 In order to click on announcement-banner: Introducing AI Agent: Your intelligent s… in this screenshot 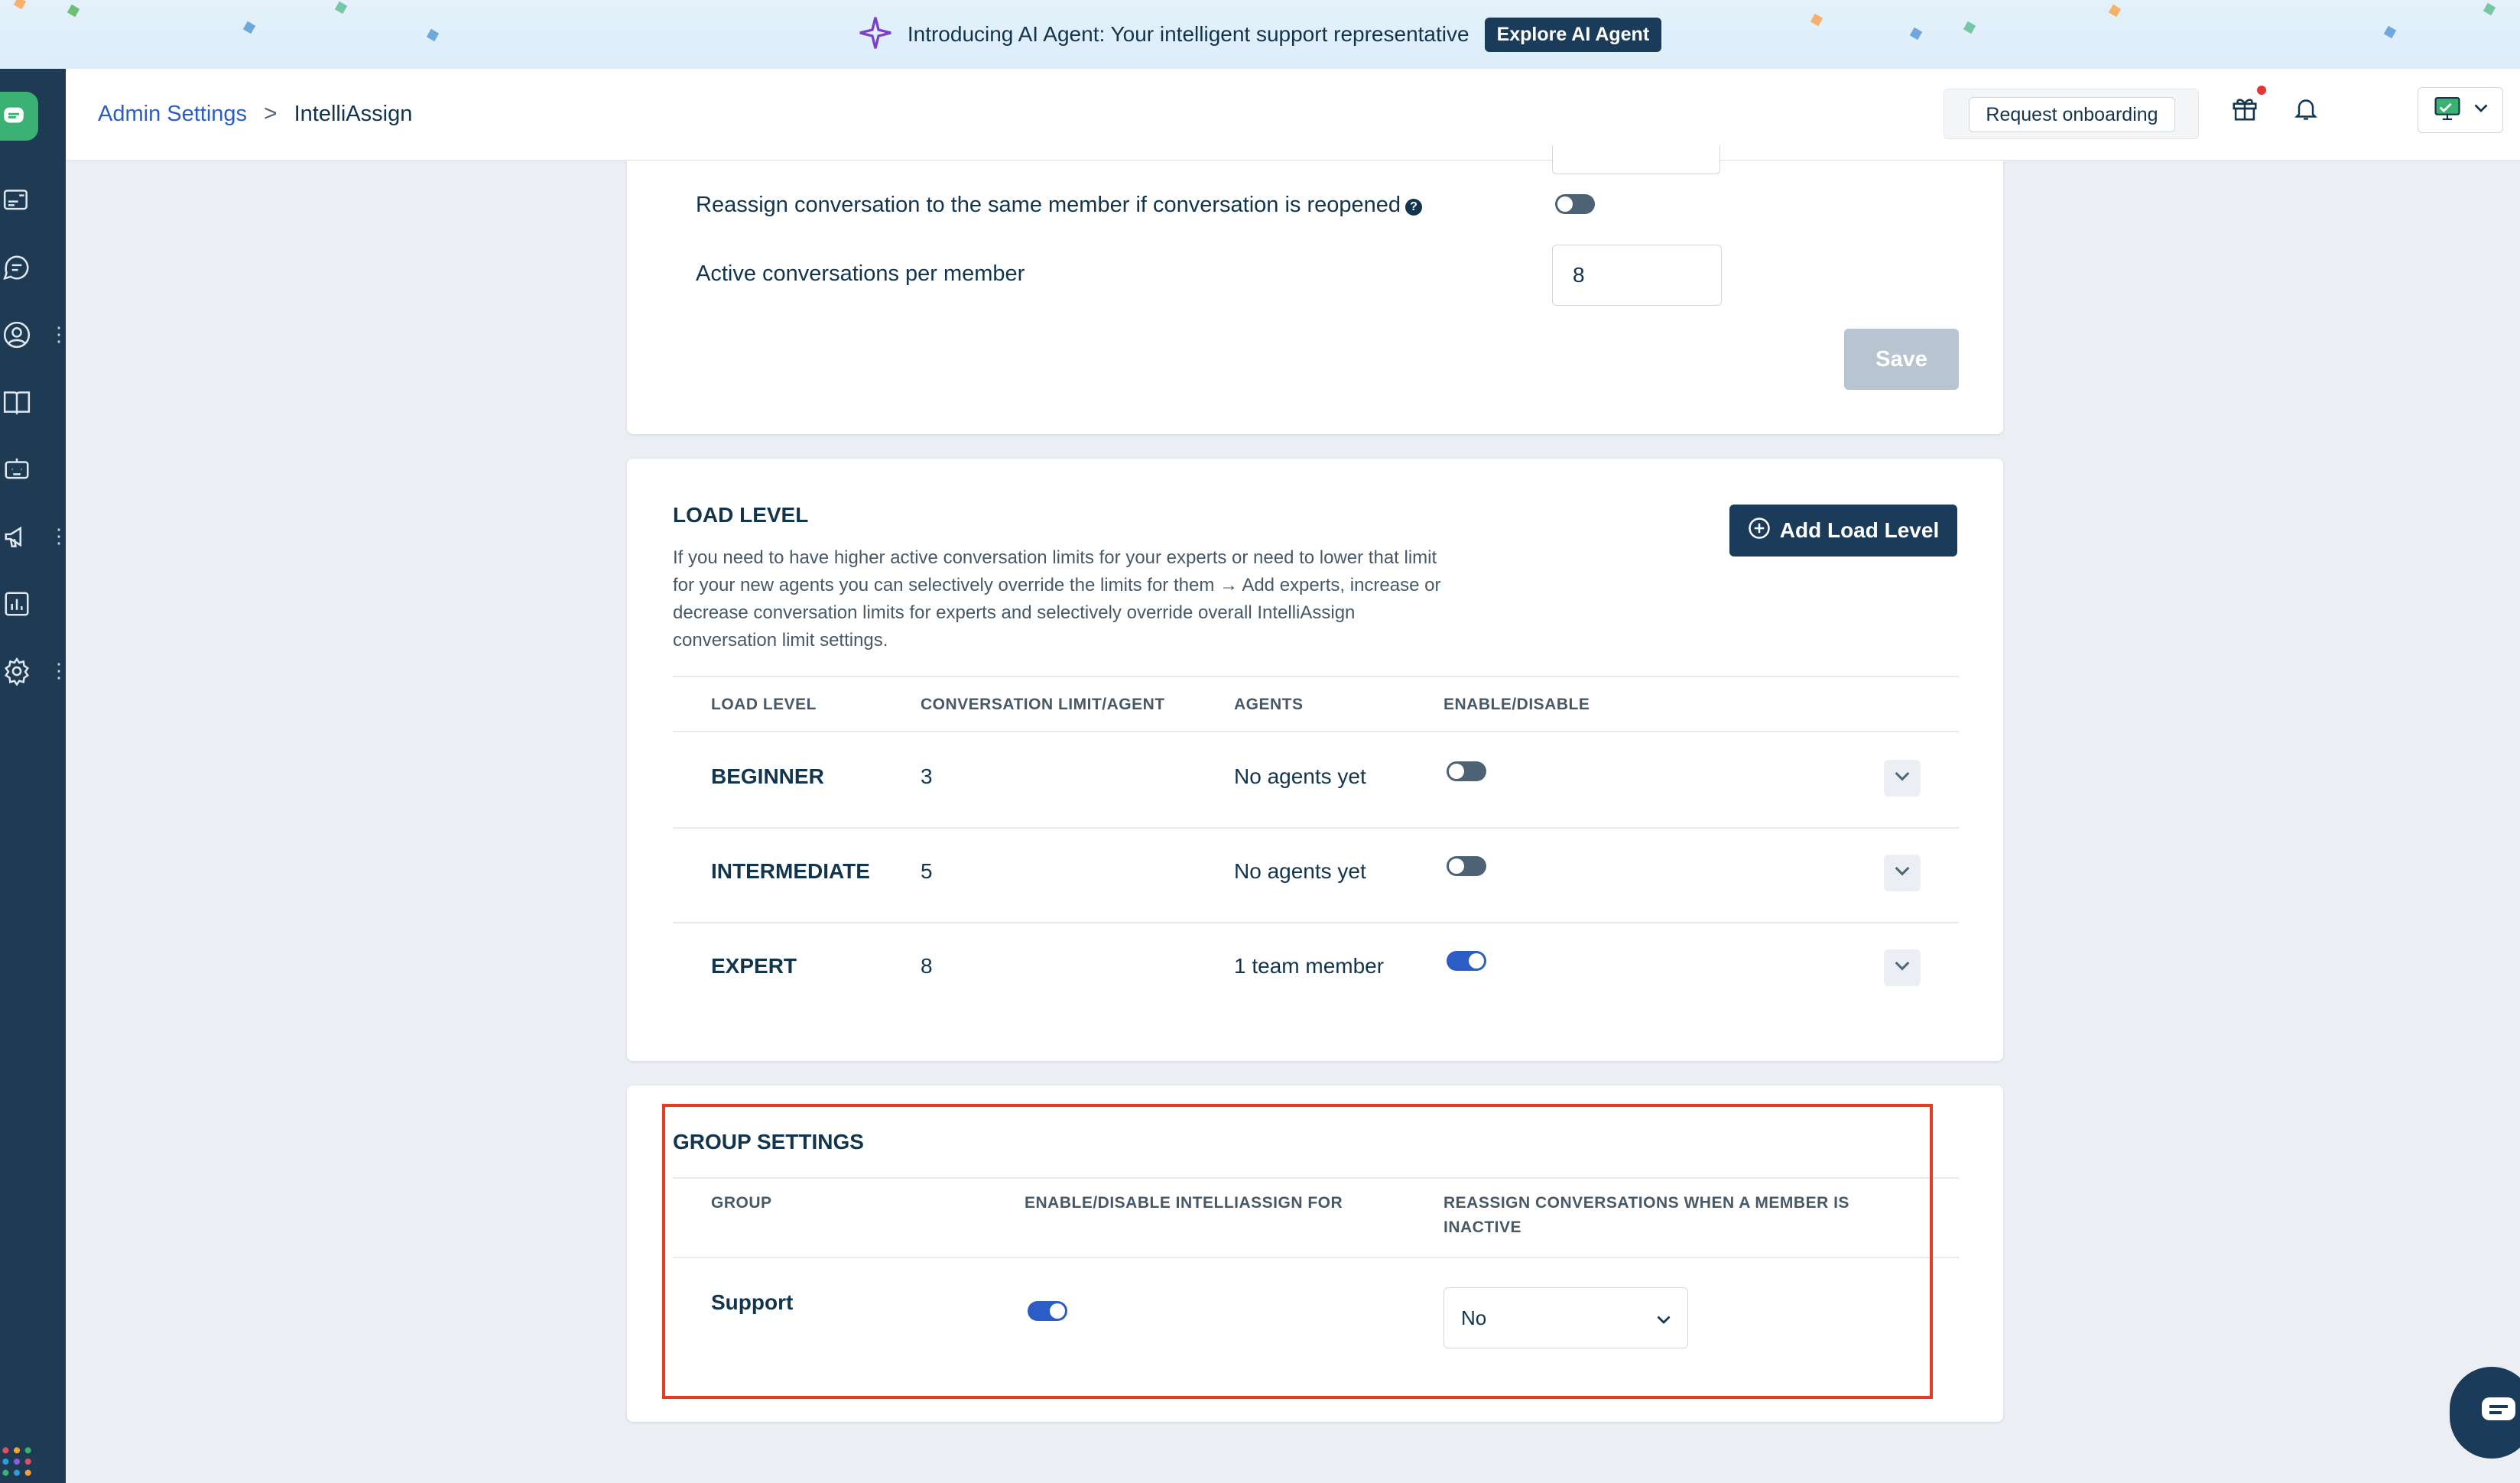, I will do `click(1260, 34)`.